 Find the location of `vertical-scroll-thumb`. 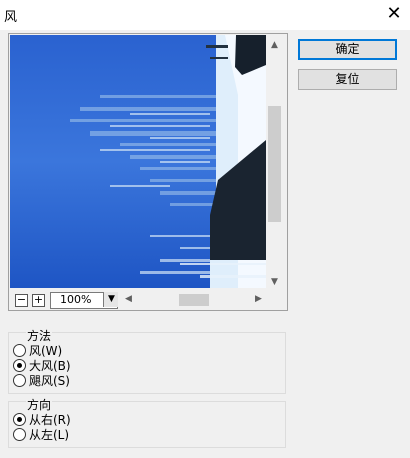

vertical-scroll-thumb is located at coordinates (274, 164).